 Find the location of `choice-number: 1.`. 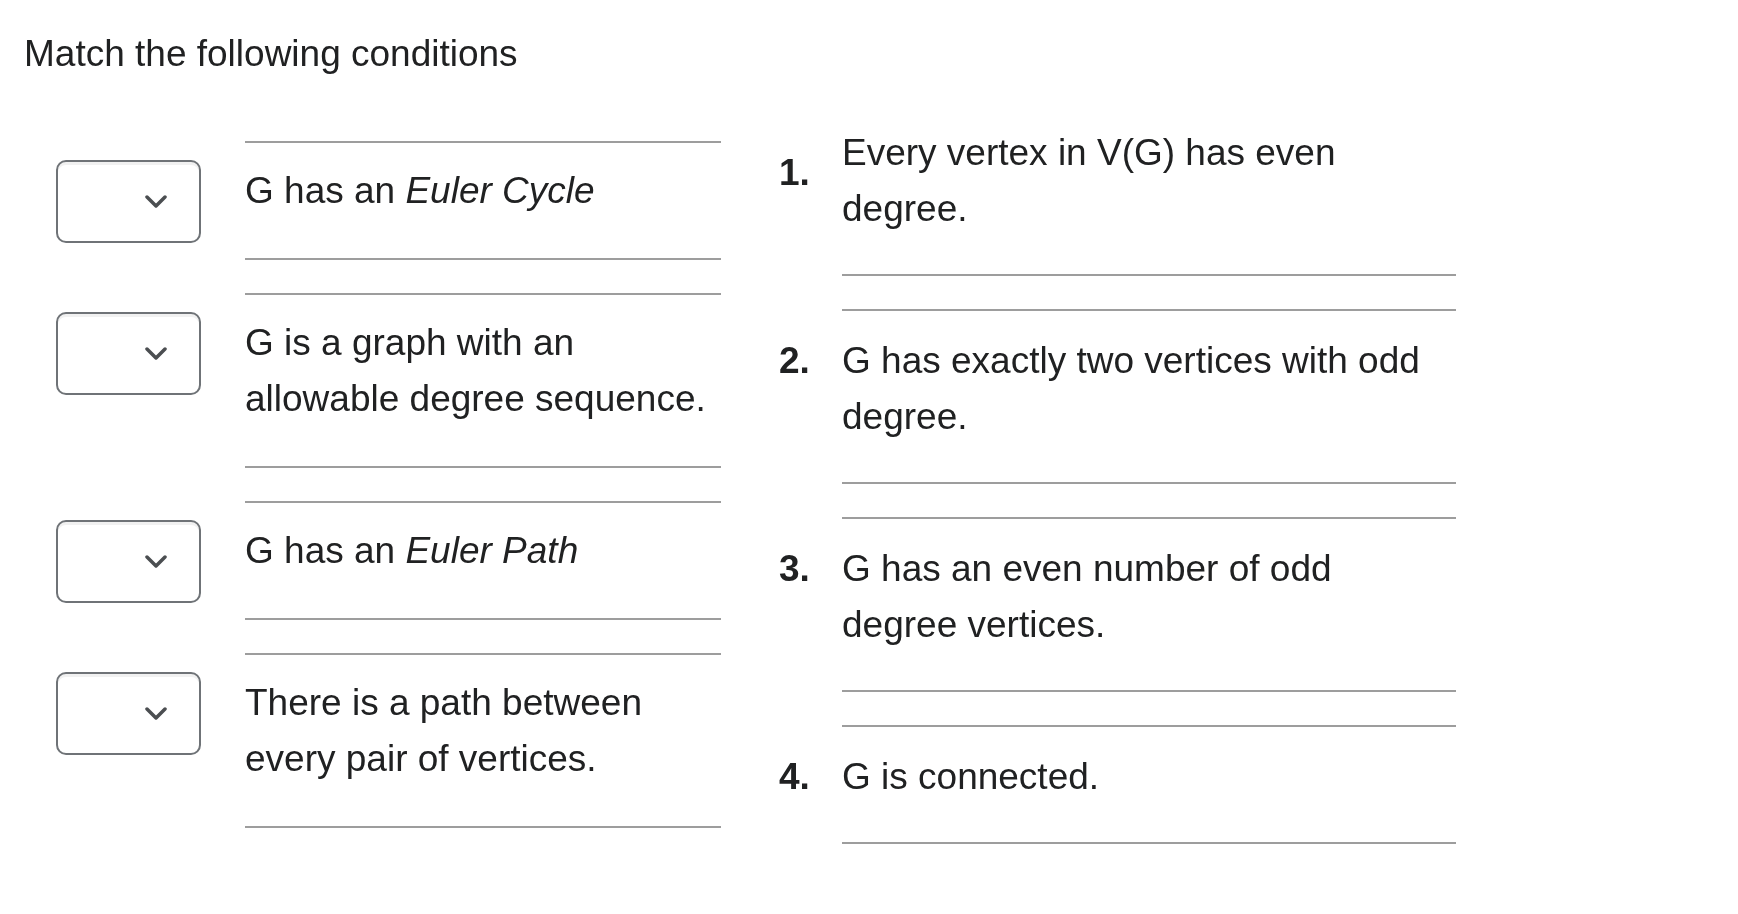

choice-number: 1. is located at coordinates (794, 172).